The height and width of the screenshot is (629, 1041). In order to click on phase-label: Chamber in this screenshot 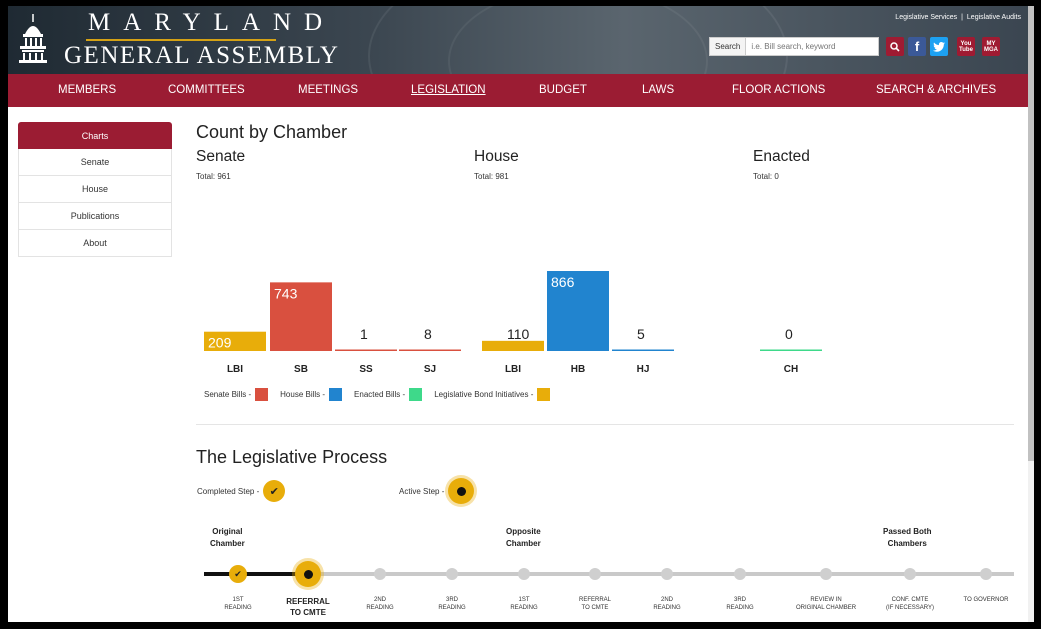, I will do `click(523, 543)`.